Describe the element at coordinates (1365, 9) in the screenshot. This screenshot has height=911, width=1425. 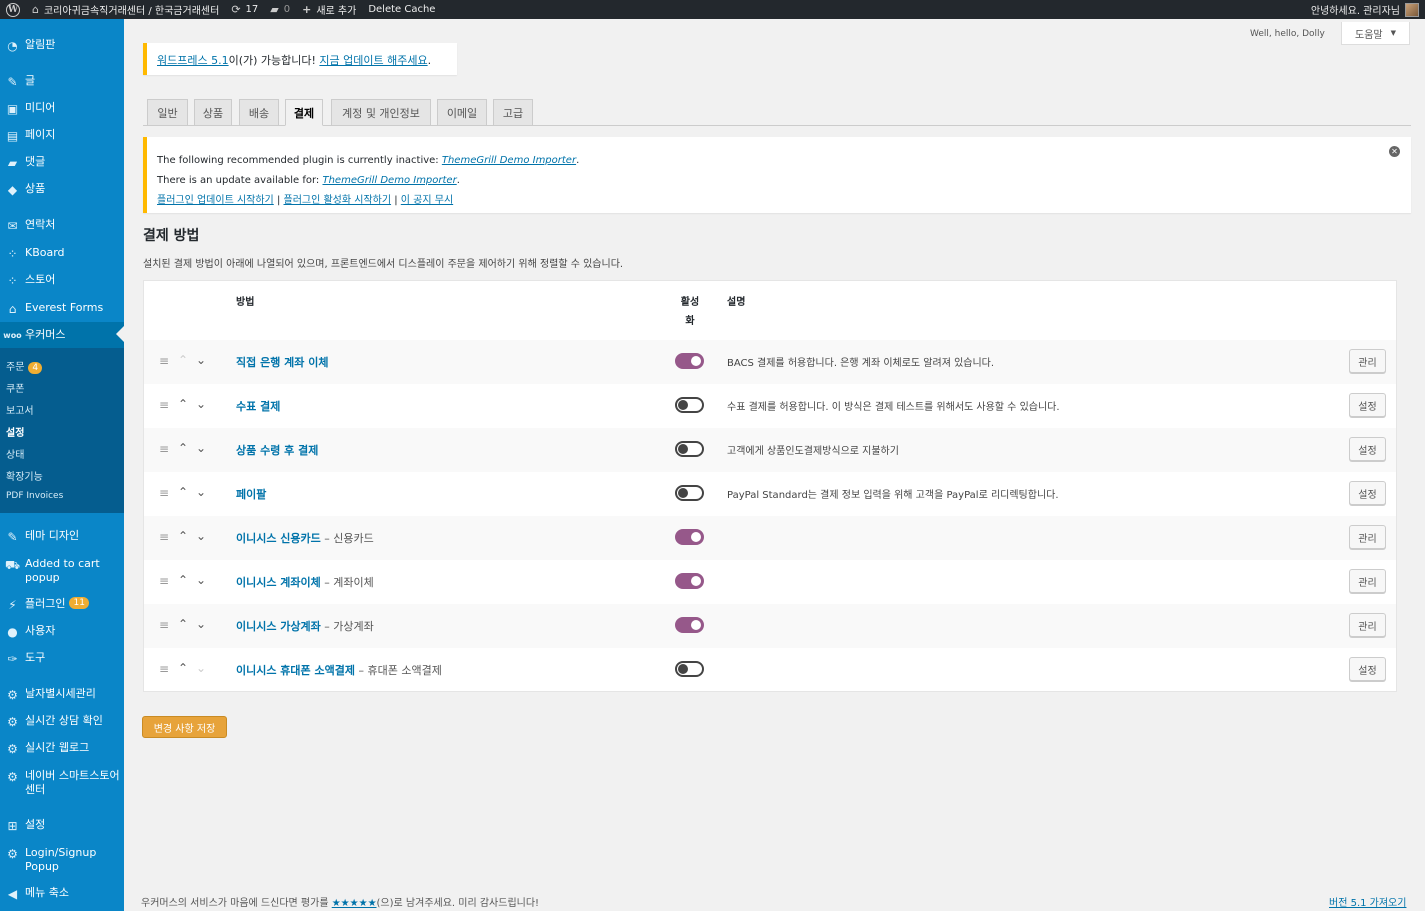
I see `my-account-link: 안녕하세요. 관리자님` at that location.